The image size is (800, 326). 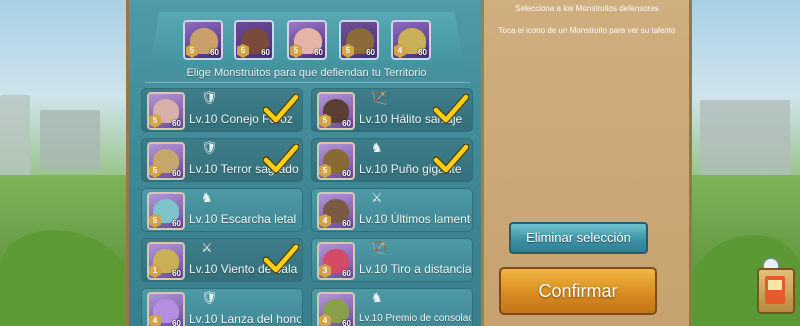 What do you see at coordinates (587, 8) in the screenshot?
I see `hint-title: Selecciona a los Monstruitos defensores` at bounding box center [587, 8].